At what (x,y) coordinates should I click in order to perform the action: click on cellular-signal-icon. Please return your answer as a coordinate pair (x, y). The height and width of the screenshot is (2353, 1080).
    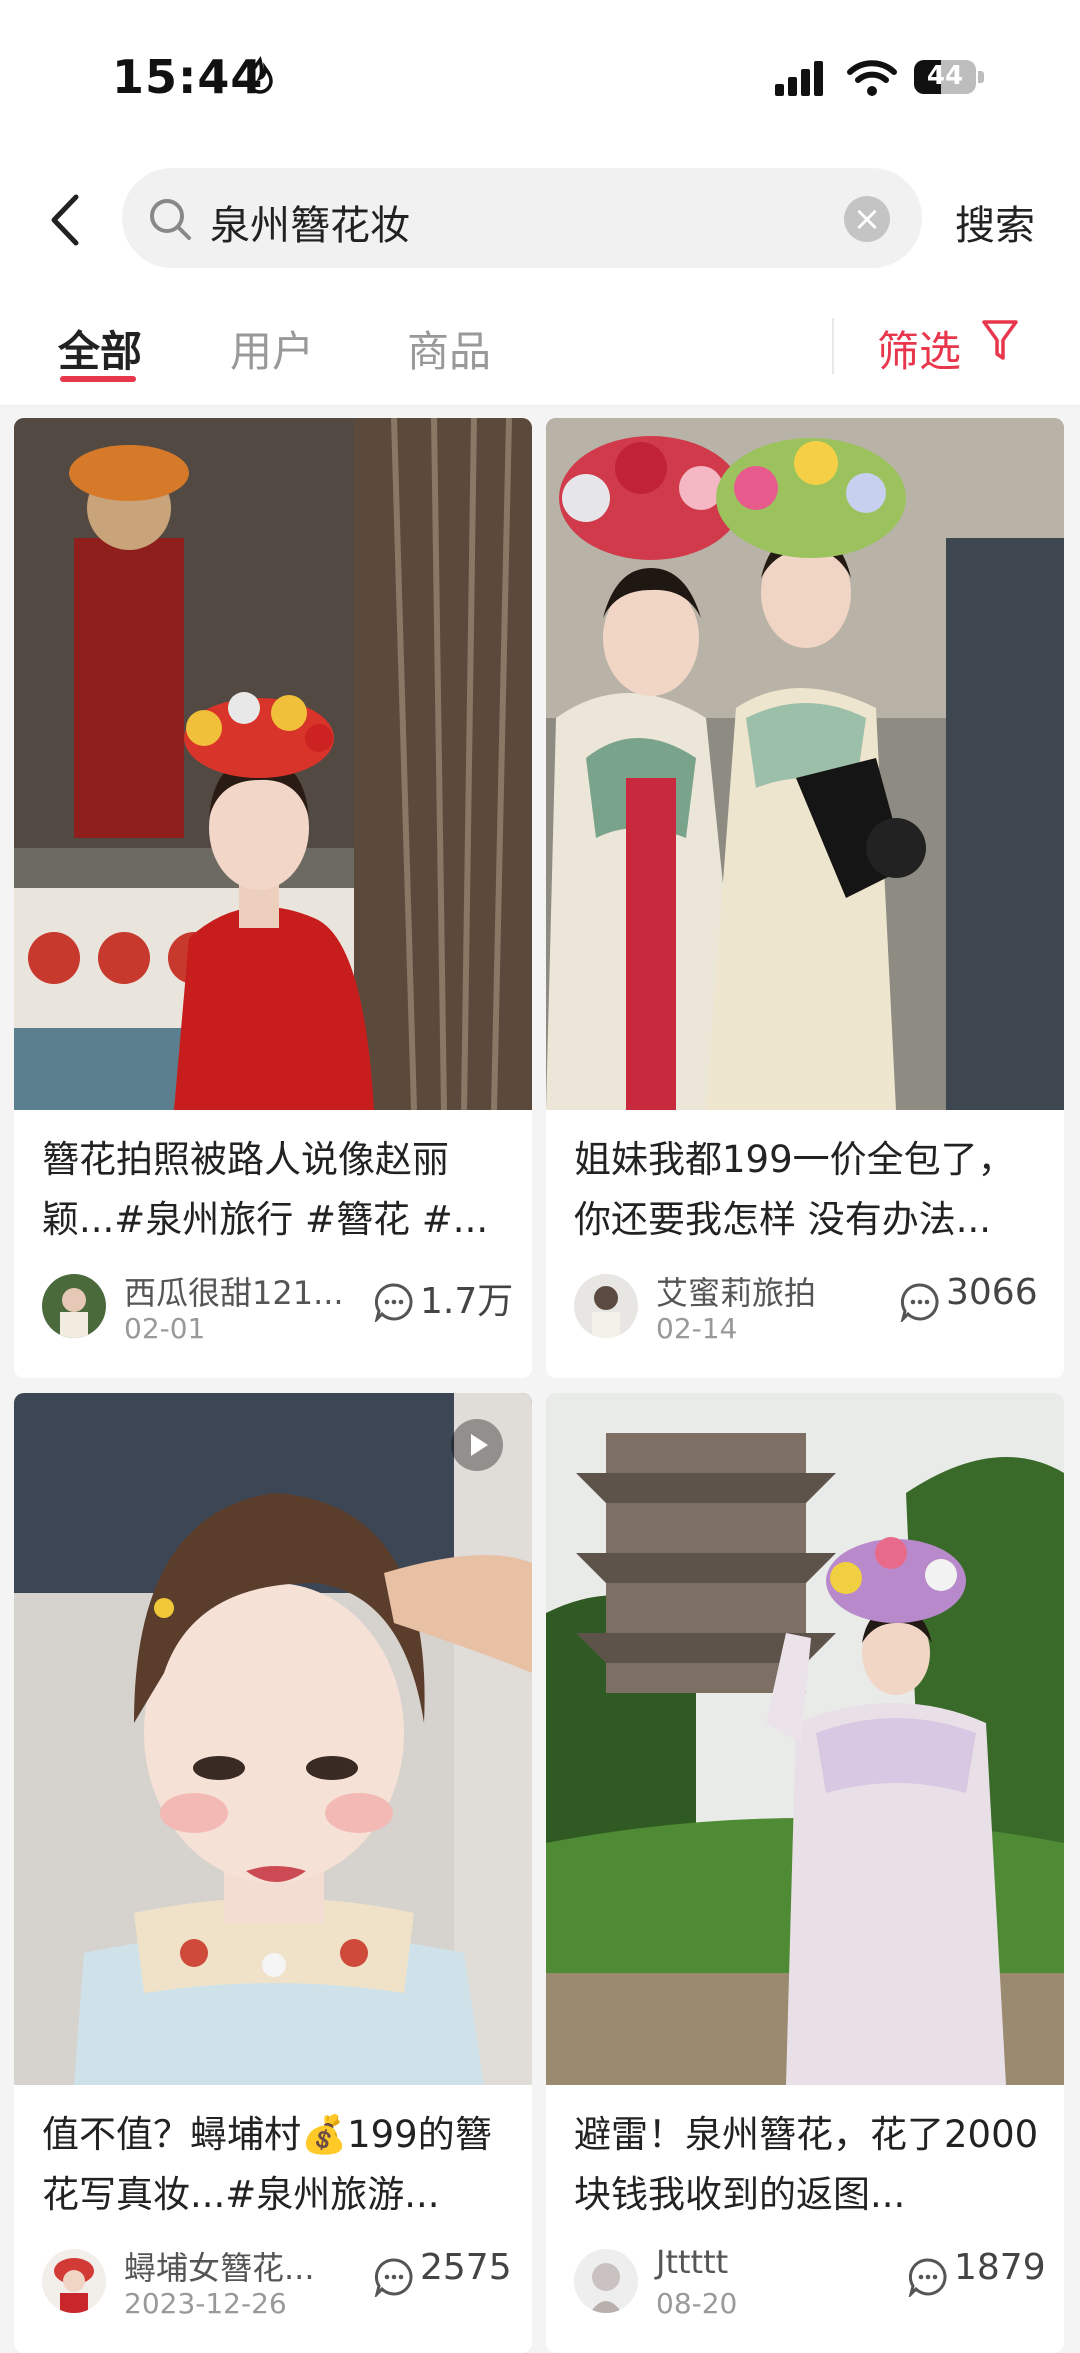
    Looking at the image, I should click on (799, 78).